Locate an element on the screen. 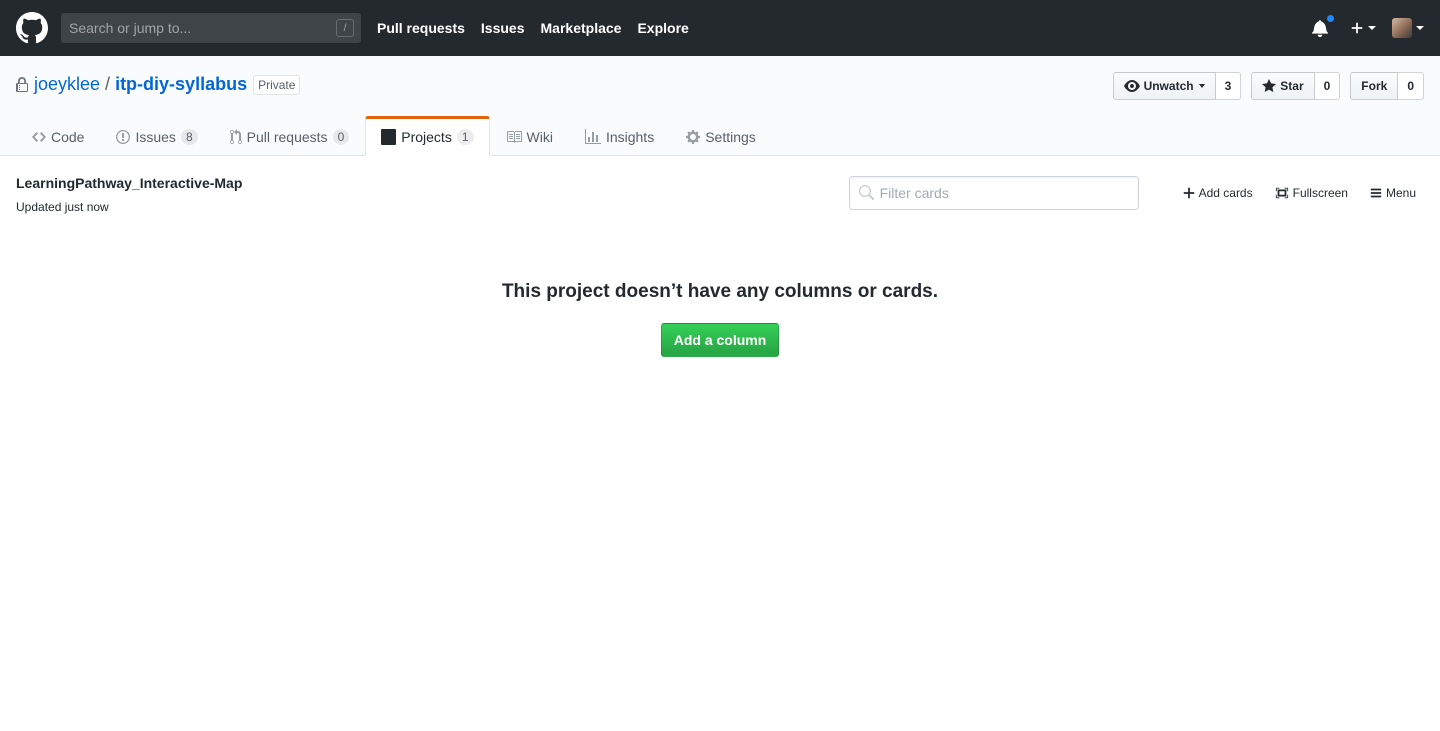 This screenshot has height=731, width=1440. star-button: Star is located at coordinates (1283, 86).